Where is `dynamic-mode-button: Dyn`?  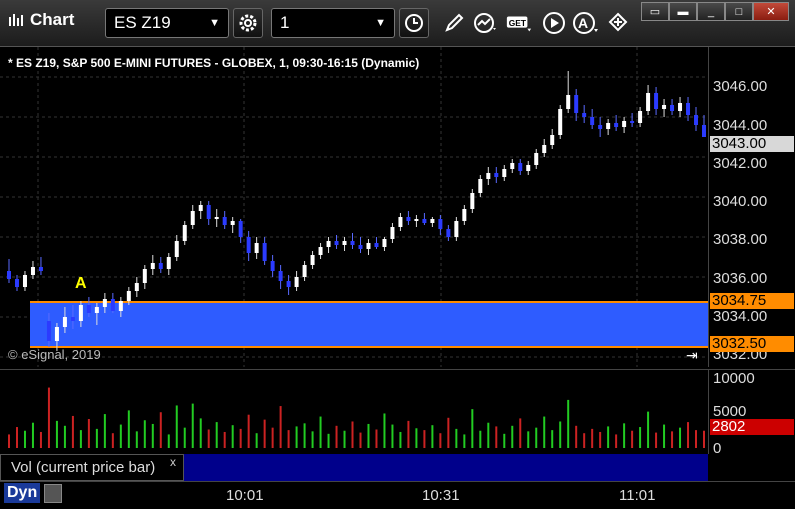 dynamic-mode-button: Dyn is located at coordinates (22, 493).